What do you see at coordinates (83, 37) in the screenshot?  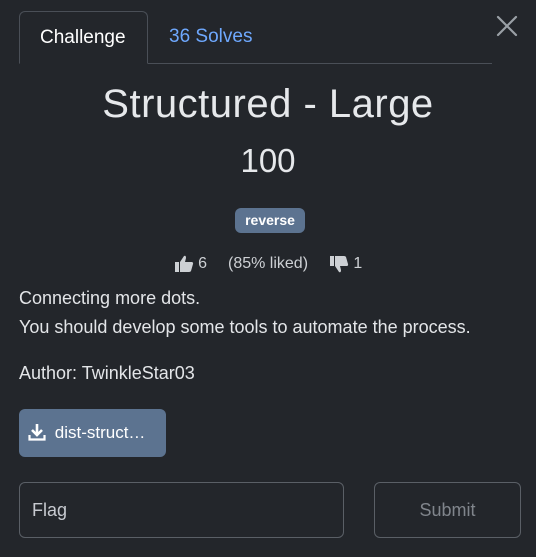 I see `tab-challenge: Challenge` at bounding box center [83, 37].